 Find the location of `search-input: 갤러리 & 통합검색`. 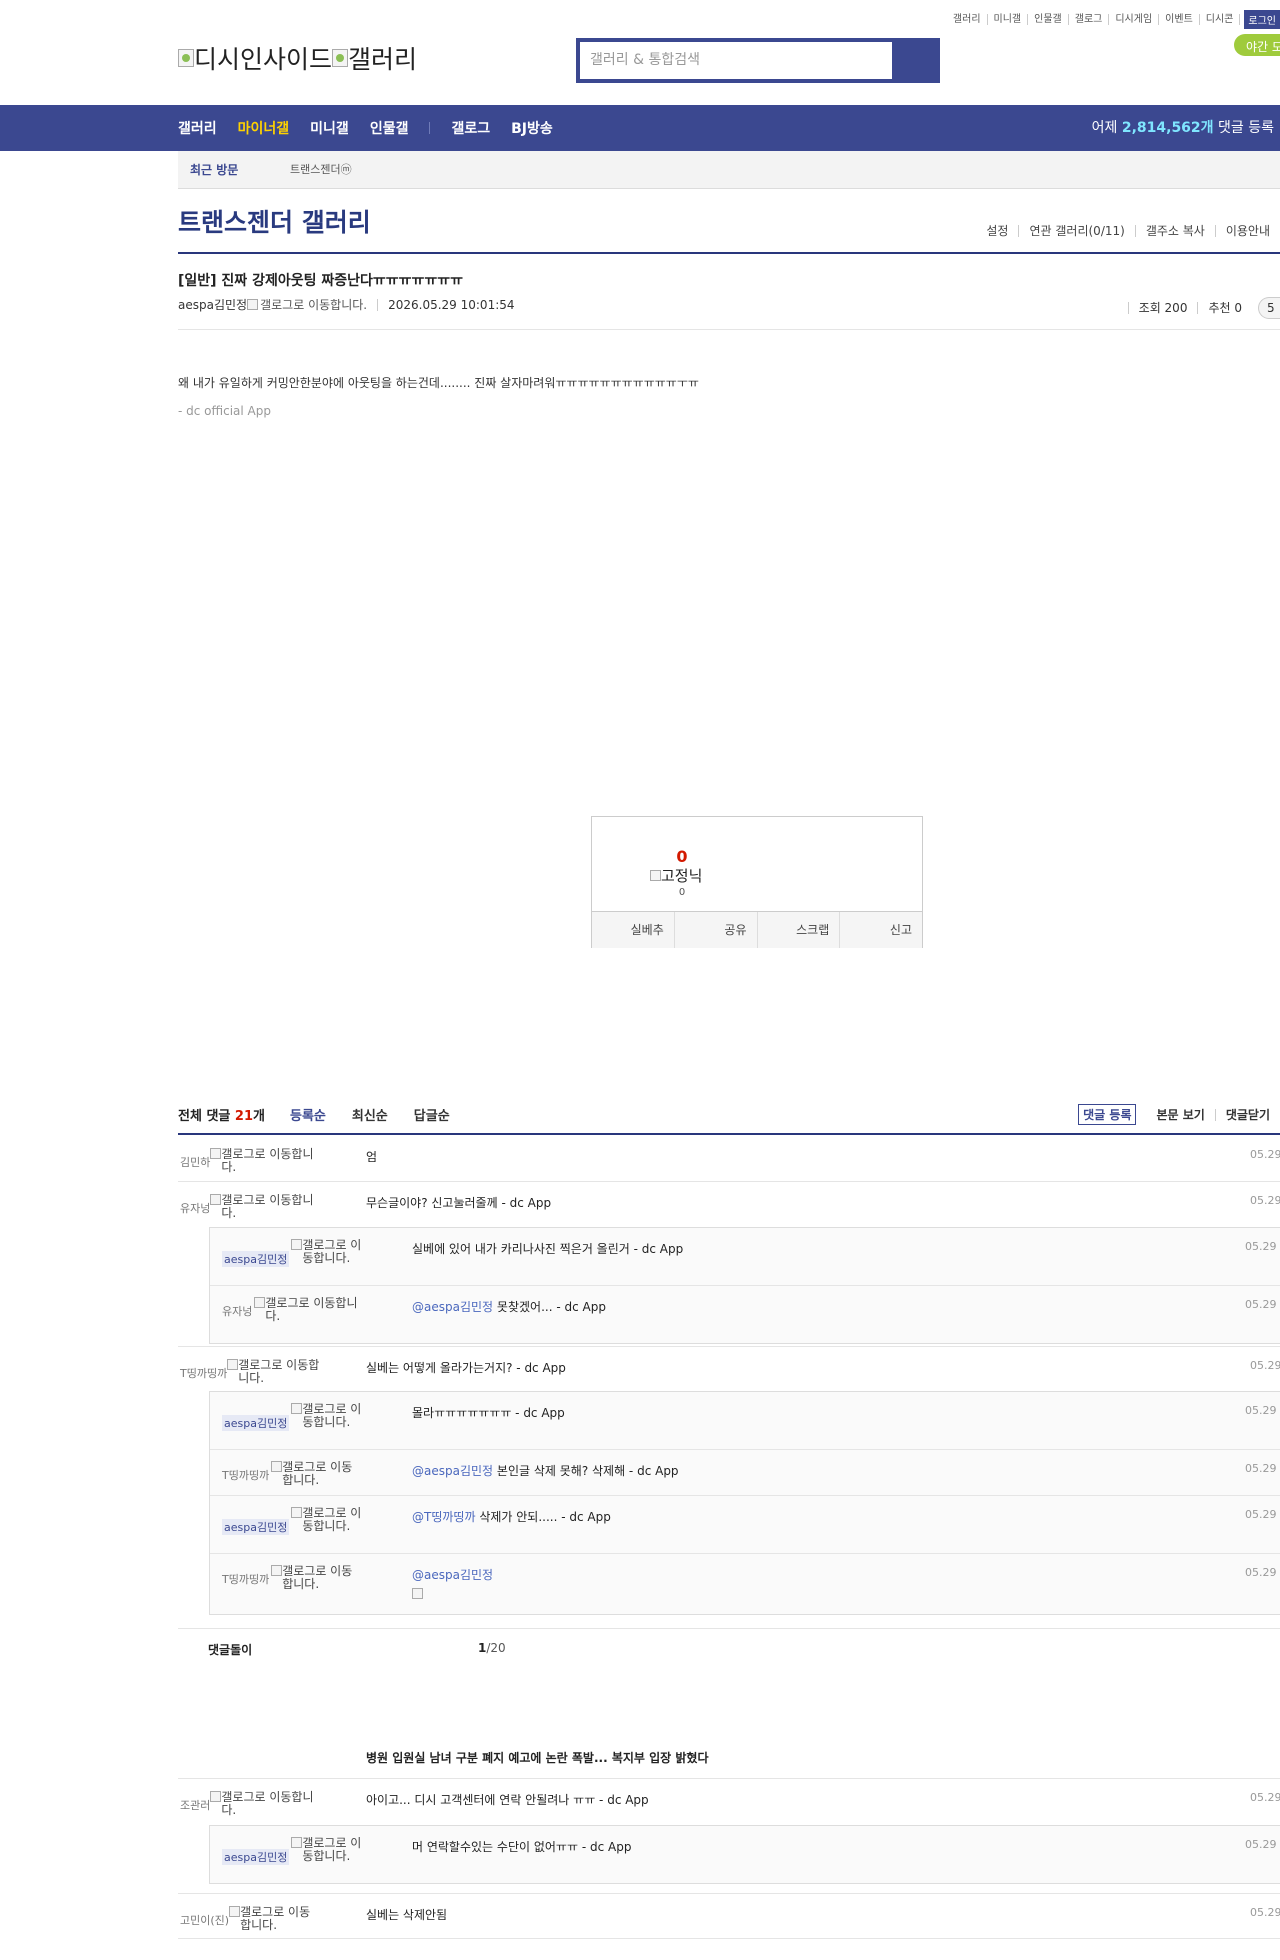

search-input: 갤러리 & 통합검색 is located at coordinates (736, 60).